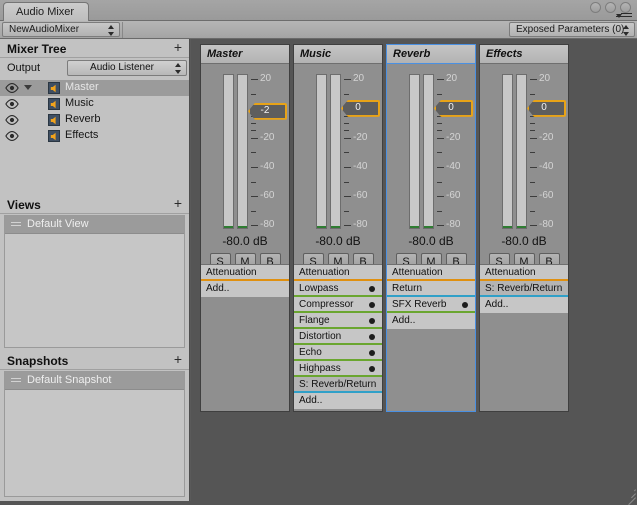 This screenshot has width=637, height=505. Describe the element at coordinates (236, 151) in the screenshot. I see `vu-meters` at that location.